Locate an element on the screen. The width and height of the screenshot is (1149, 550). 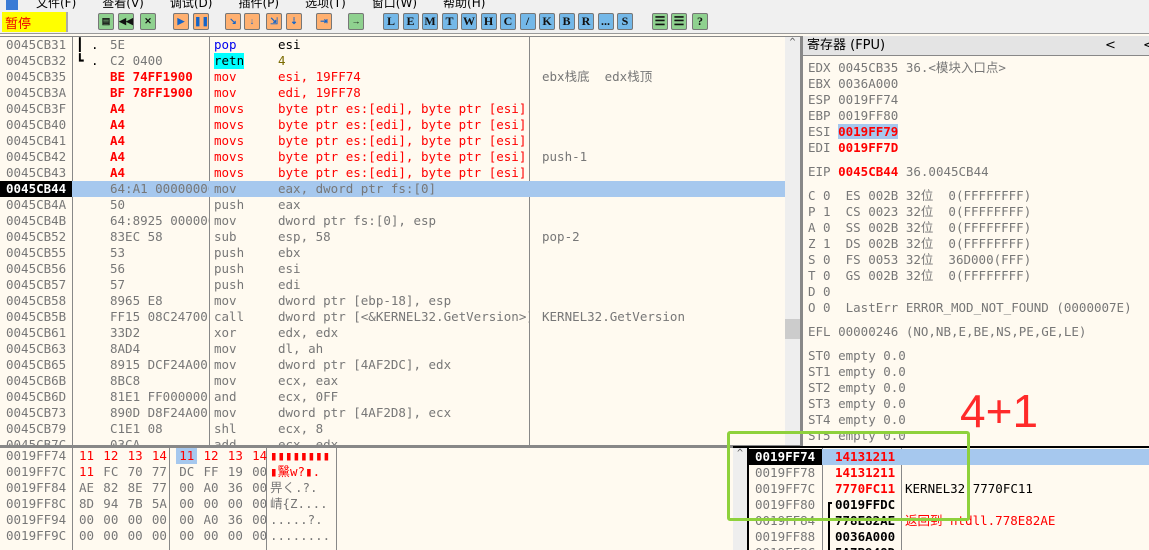
hex-byte: 11 is located at coordinates (86, 472).